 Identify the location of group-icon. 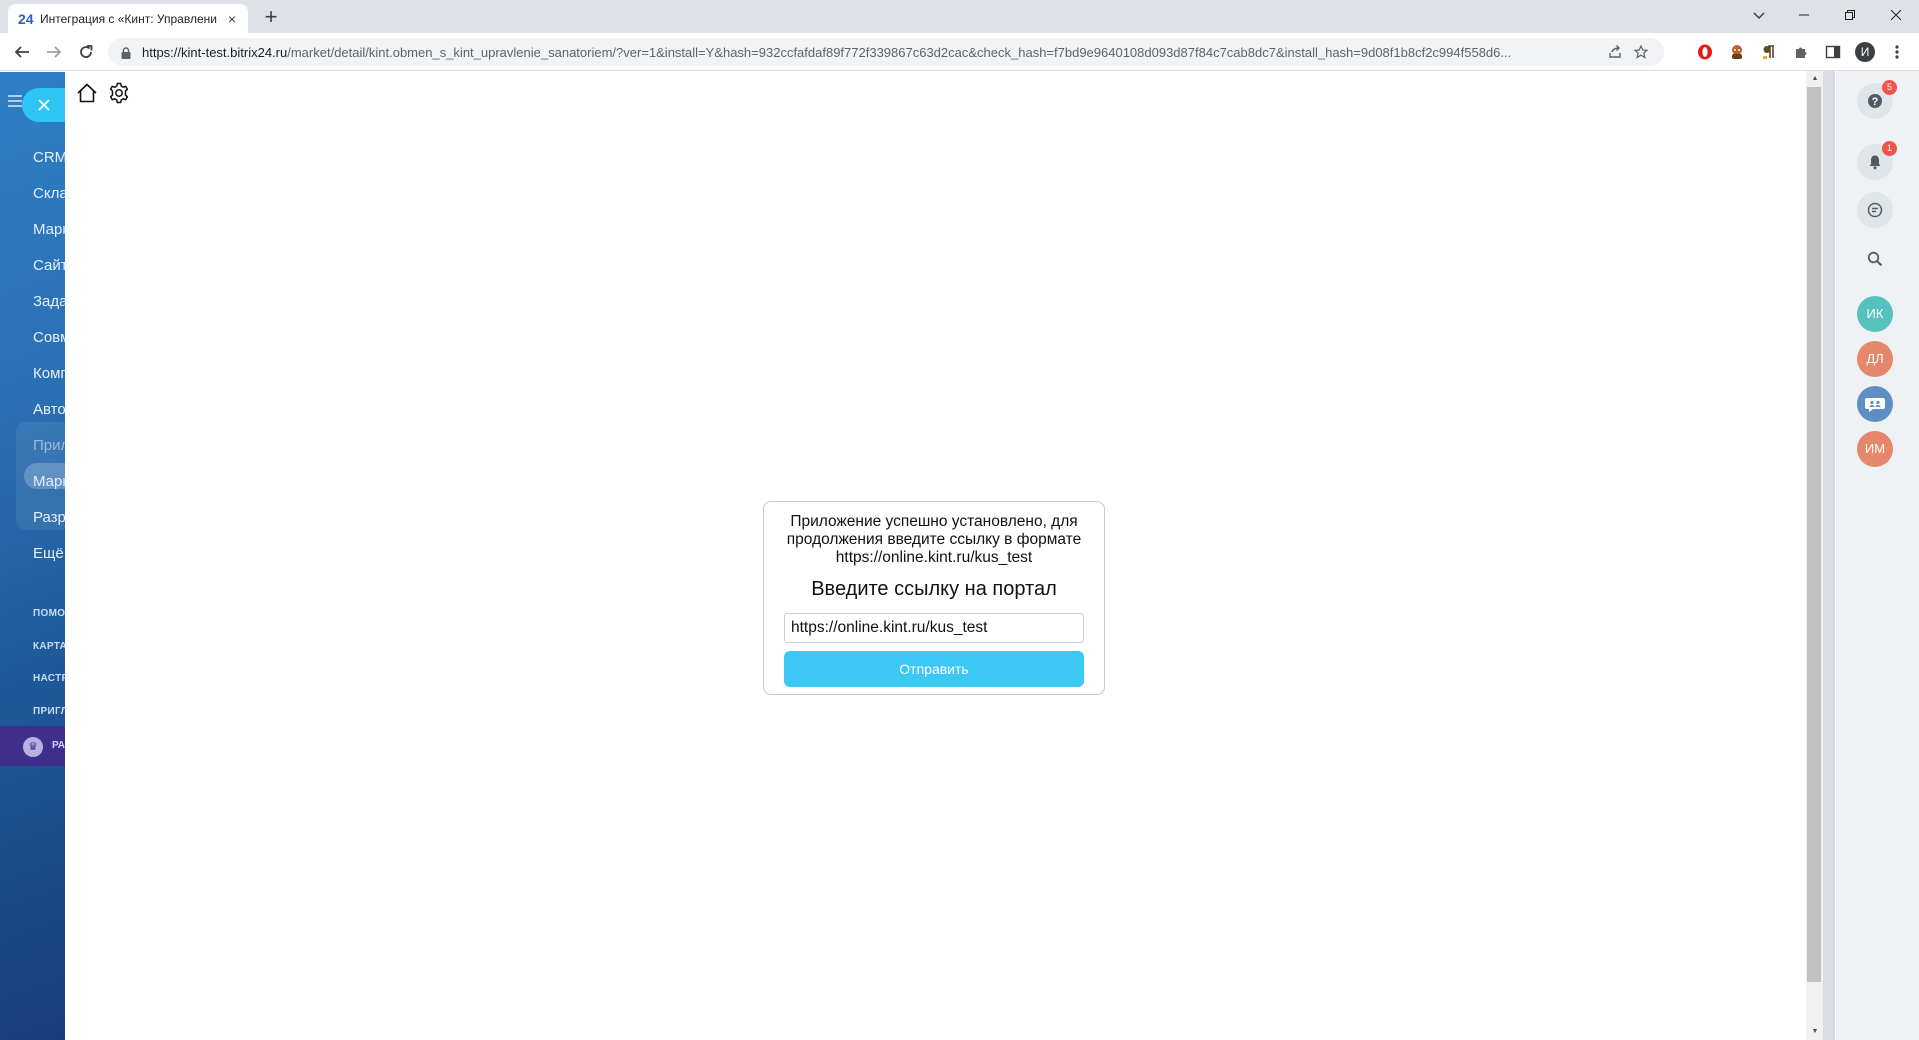
(1875, 405).